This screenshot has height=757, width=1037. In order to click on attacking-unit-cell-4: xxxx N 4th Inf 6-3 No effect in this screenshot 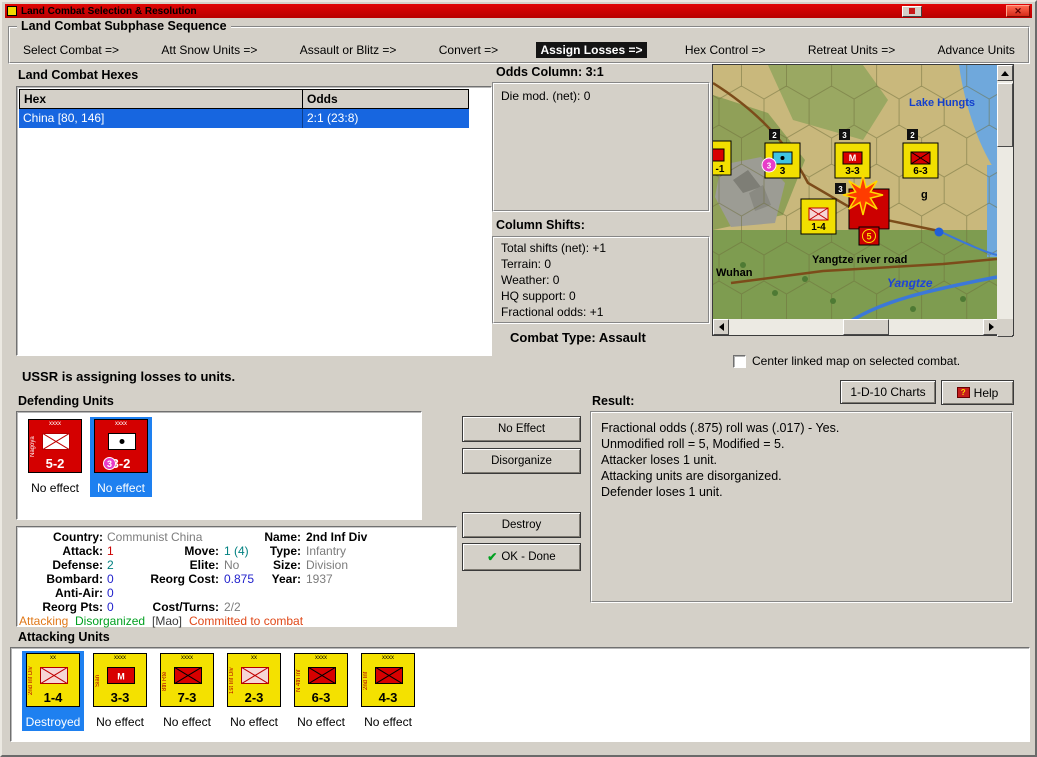, I will do `click(321, 691)`.